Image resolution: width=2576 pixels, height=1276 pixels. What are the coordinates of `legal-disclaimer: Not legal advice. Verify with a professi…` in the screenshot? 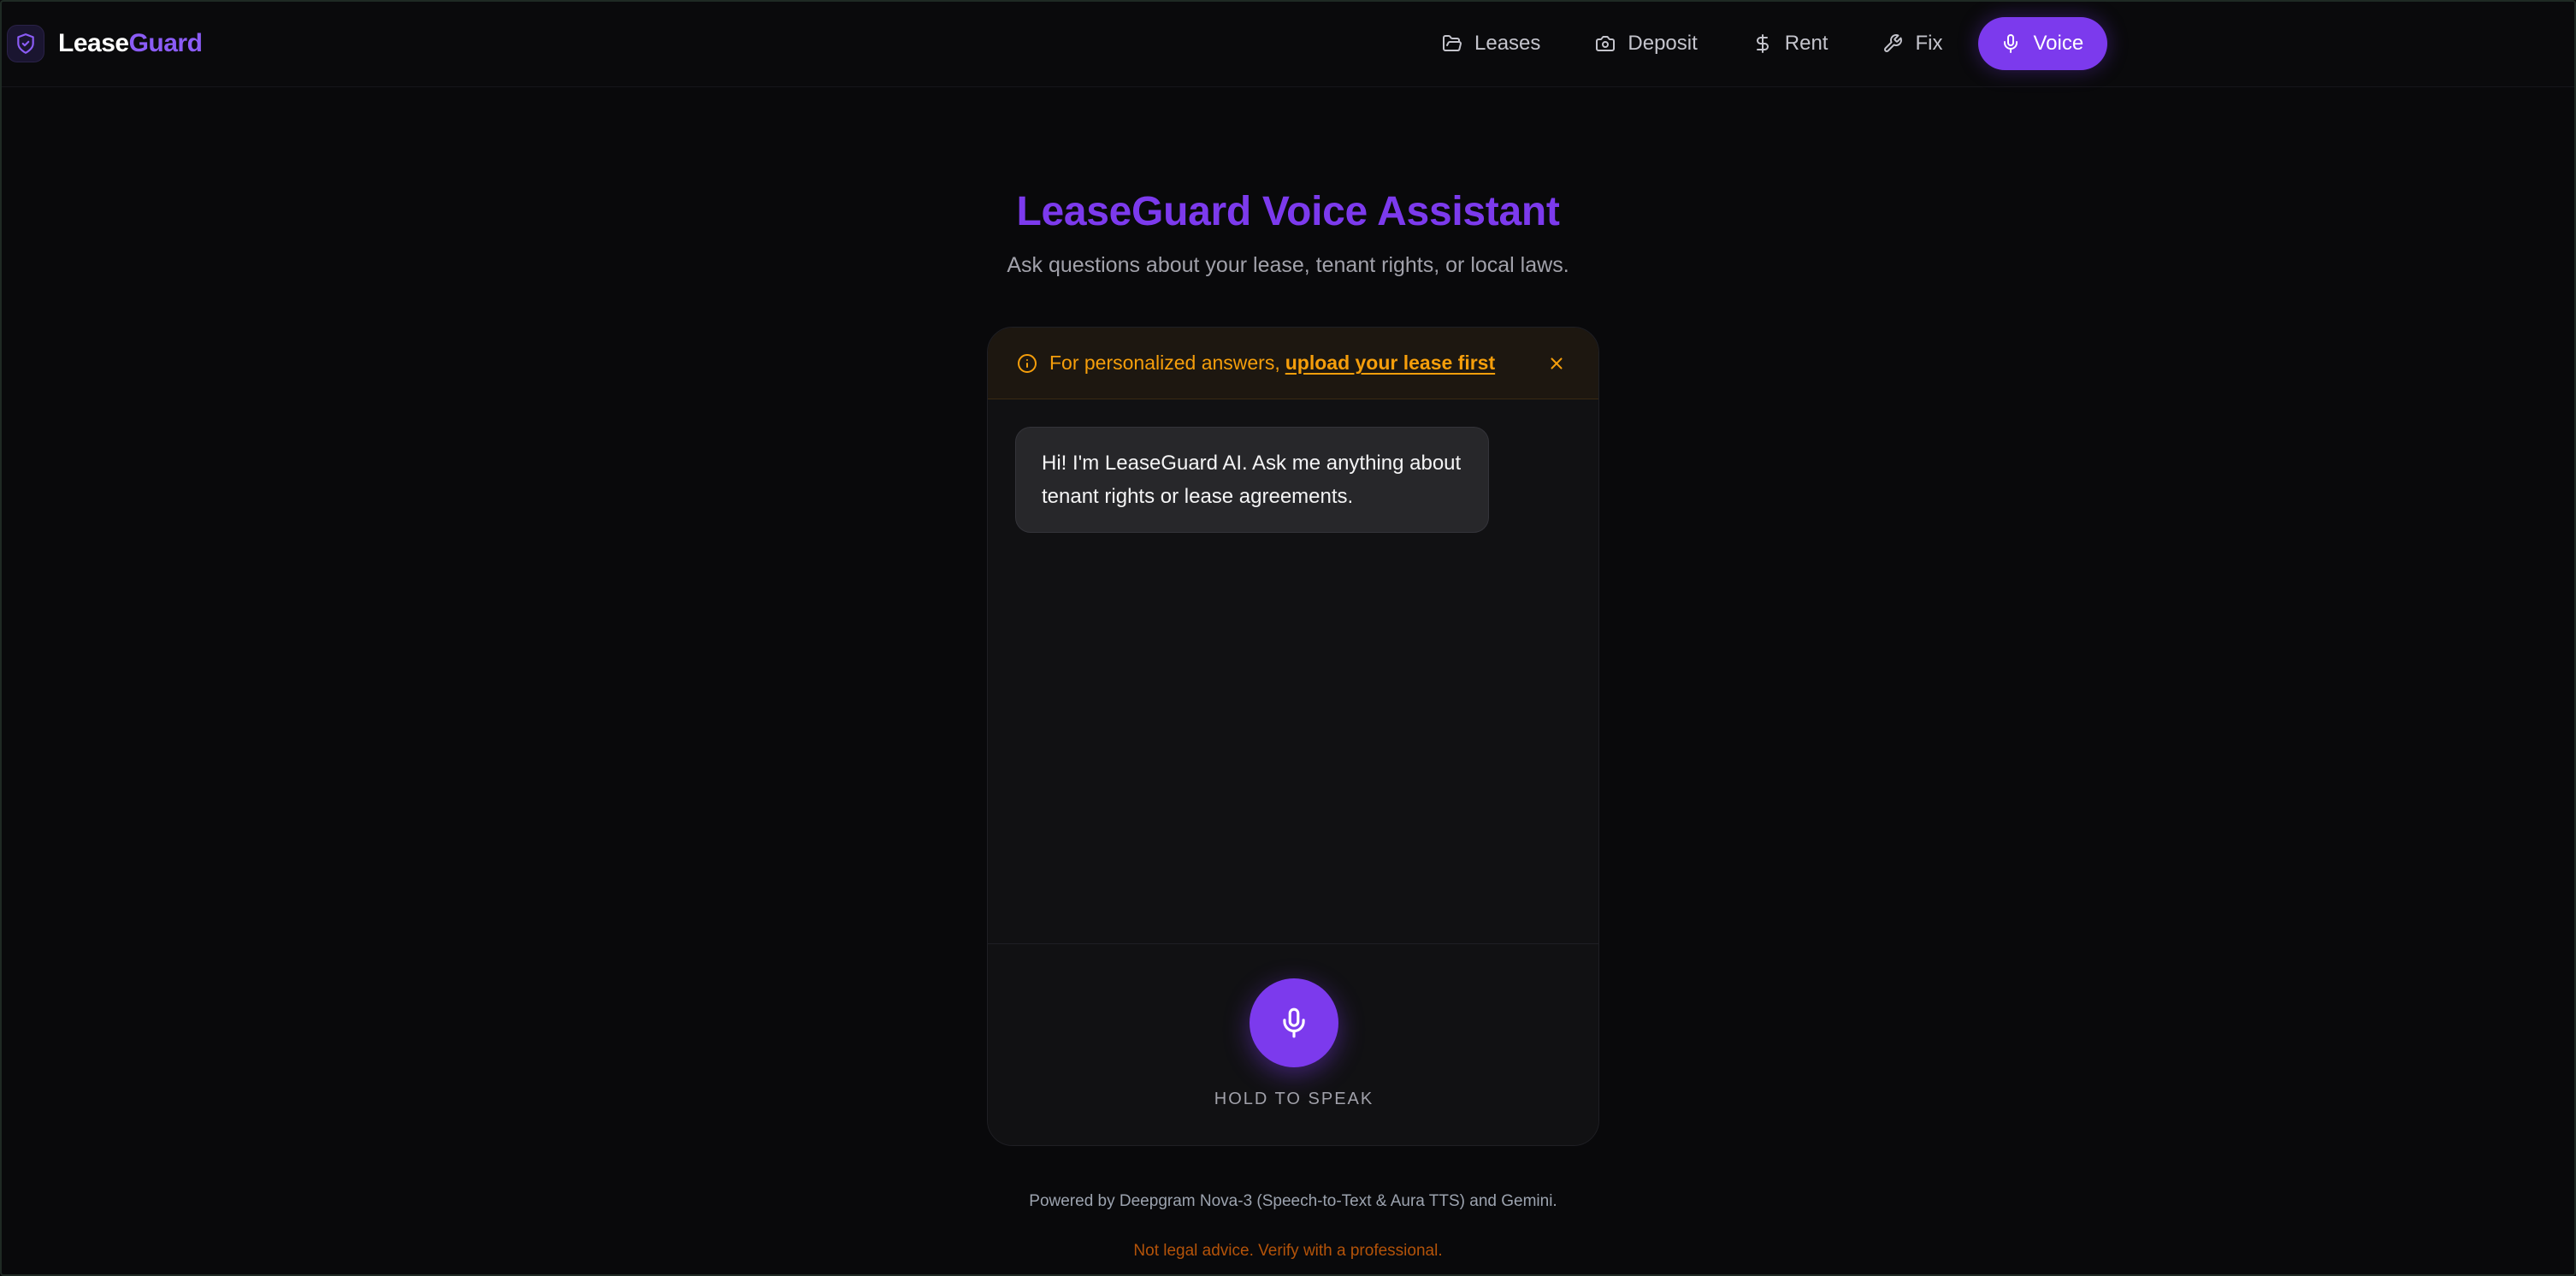 It's located at (1288, 1251).